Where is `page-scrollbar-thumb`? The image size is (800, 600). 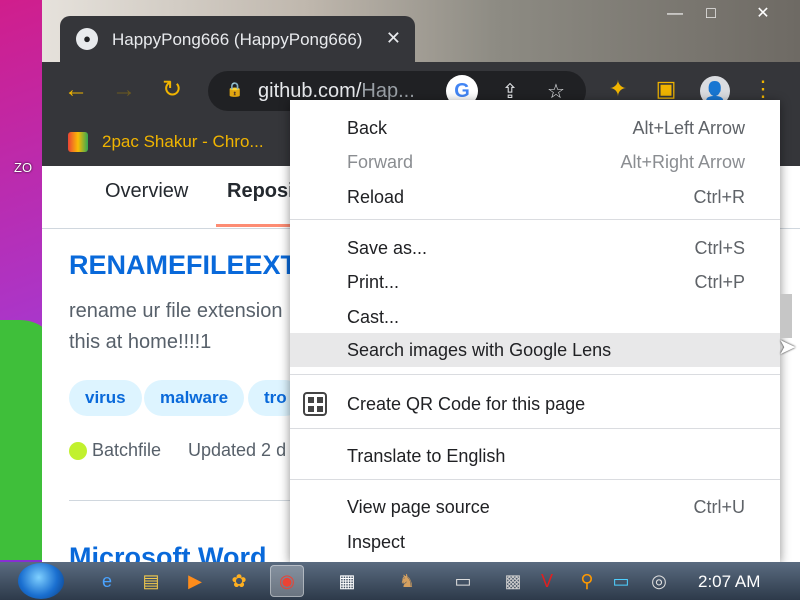
page-scrollbar-thumb is located at coordinates (786, 316).